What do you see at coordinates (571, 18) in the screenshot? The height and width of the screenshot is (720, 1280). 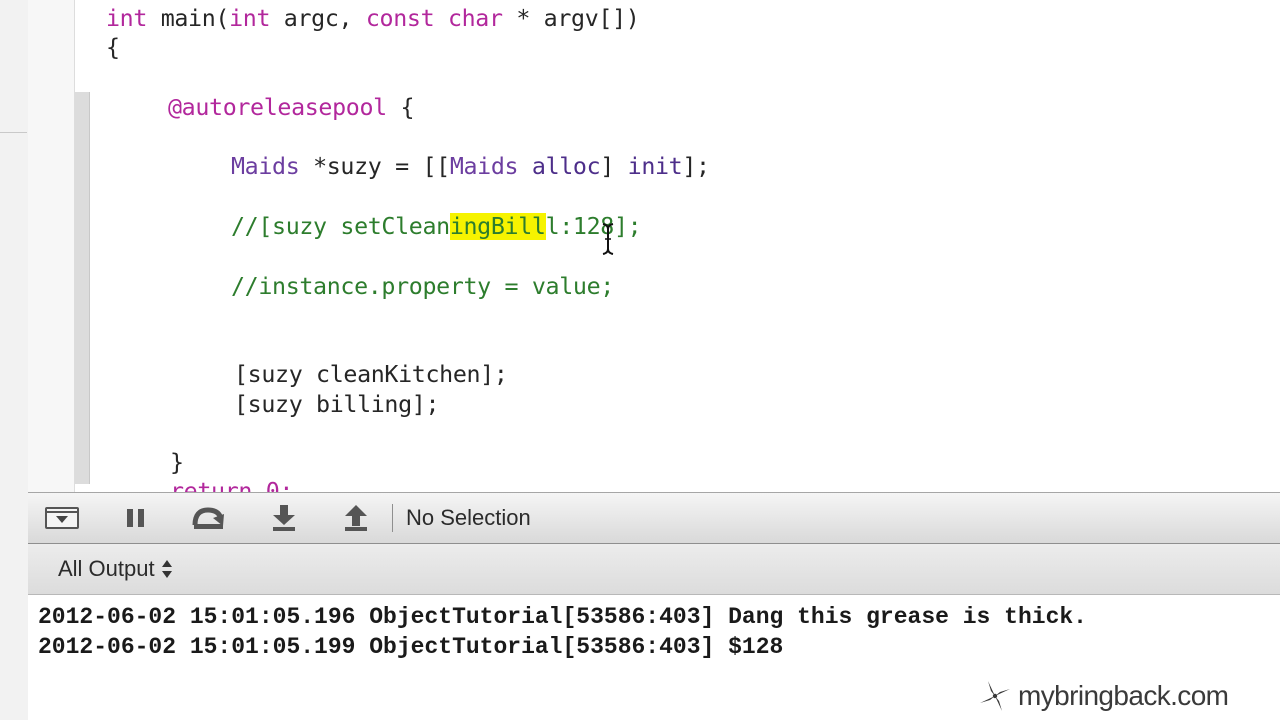 I see `code-token: * argv[])` at bounding box center [571, 18].